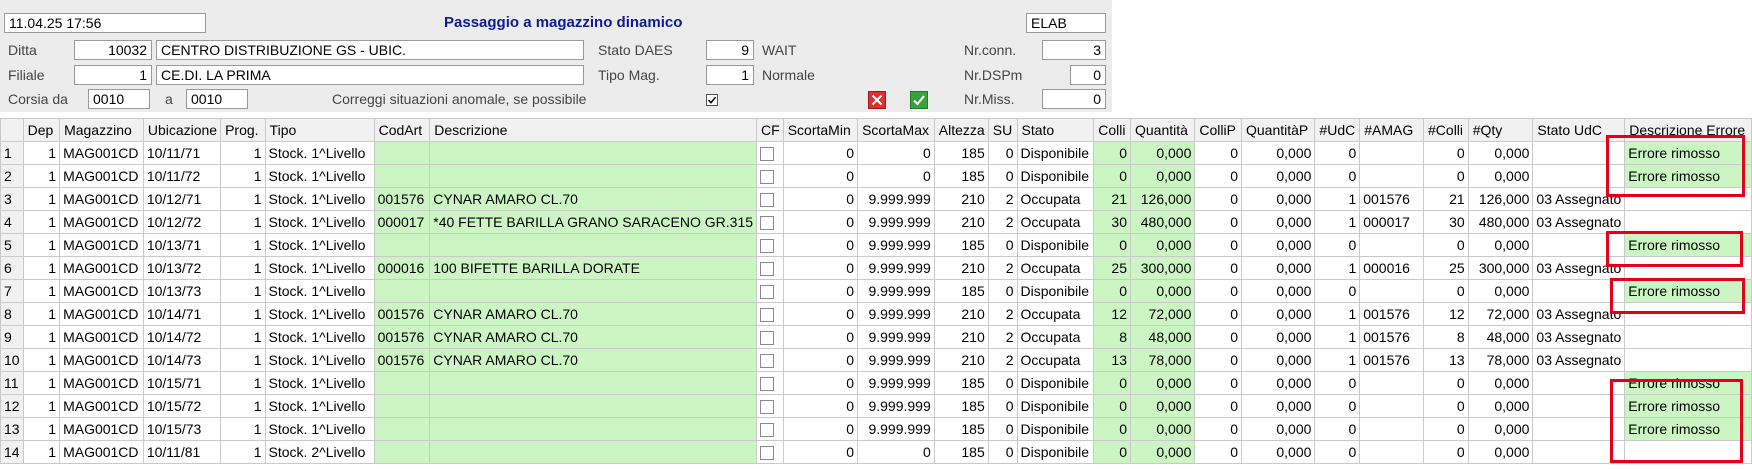 This screenshot has width=1752, height=469. What do you see at coordinates (1337, 268) in the screenshot?
I see `cell-udc: 1` at bounding box center [1337, 268].